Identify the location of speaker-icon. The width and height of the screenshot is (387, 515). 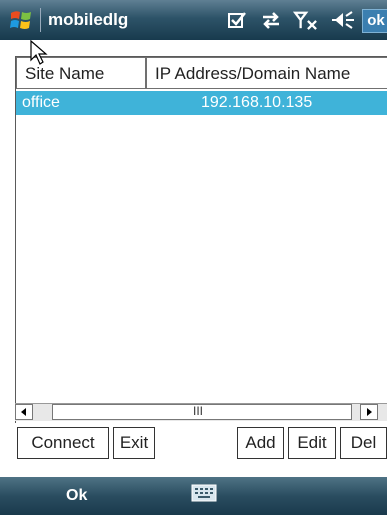
(343, 20).